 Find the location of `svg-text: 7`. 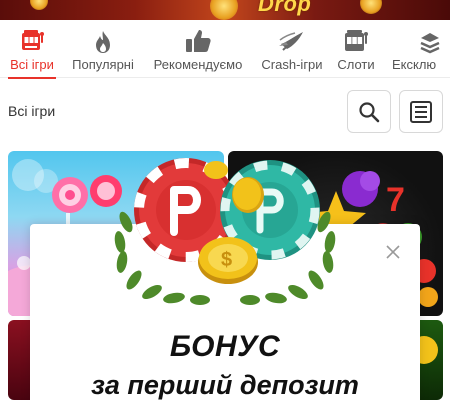

svg-text: 7 is located at coordinates (395, 200).